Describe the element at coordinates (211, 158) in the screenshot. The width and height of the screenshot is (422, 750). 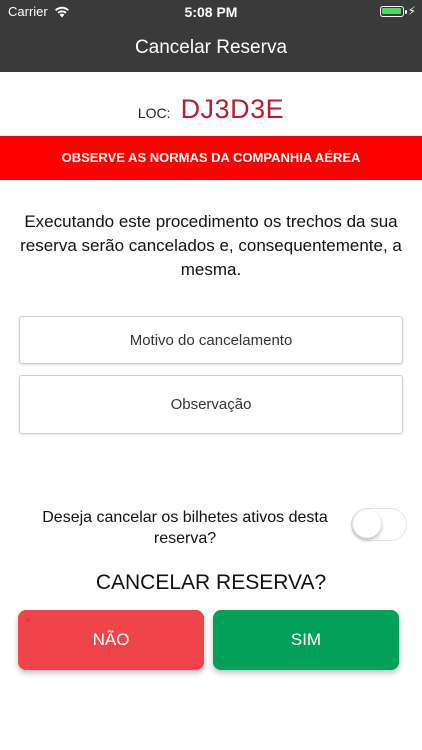
I see `warning-banner: OBSERVE AS NORMAS DA COMPANHIA AÉREA` at that location.